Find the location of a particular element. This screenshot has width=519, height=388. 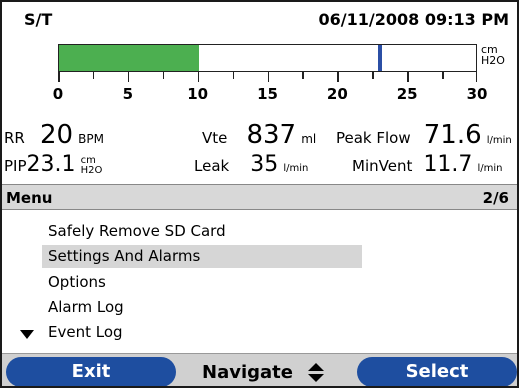

pressure-bar is located at coordinates (267, 58).